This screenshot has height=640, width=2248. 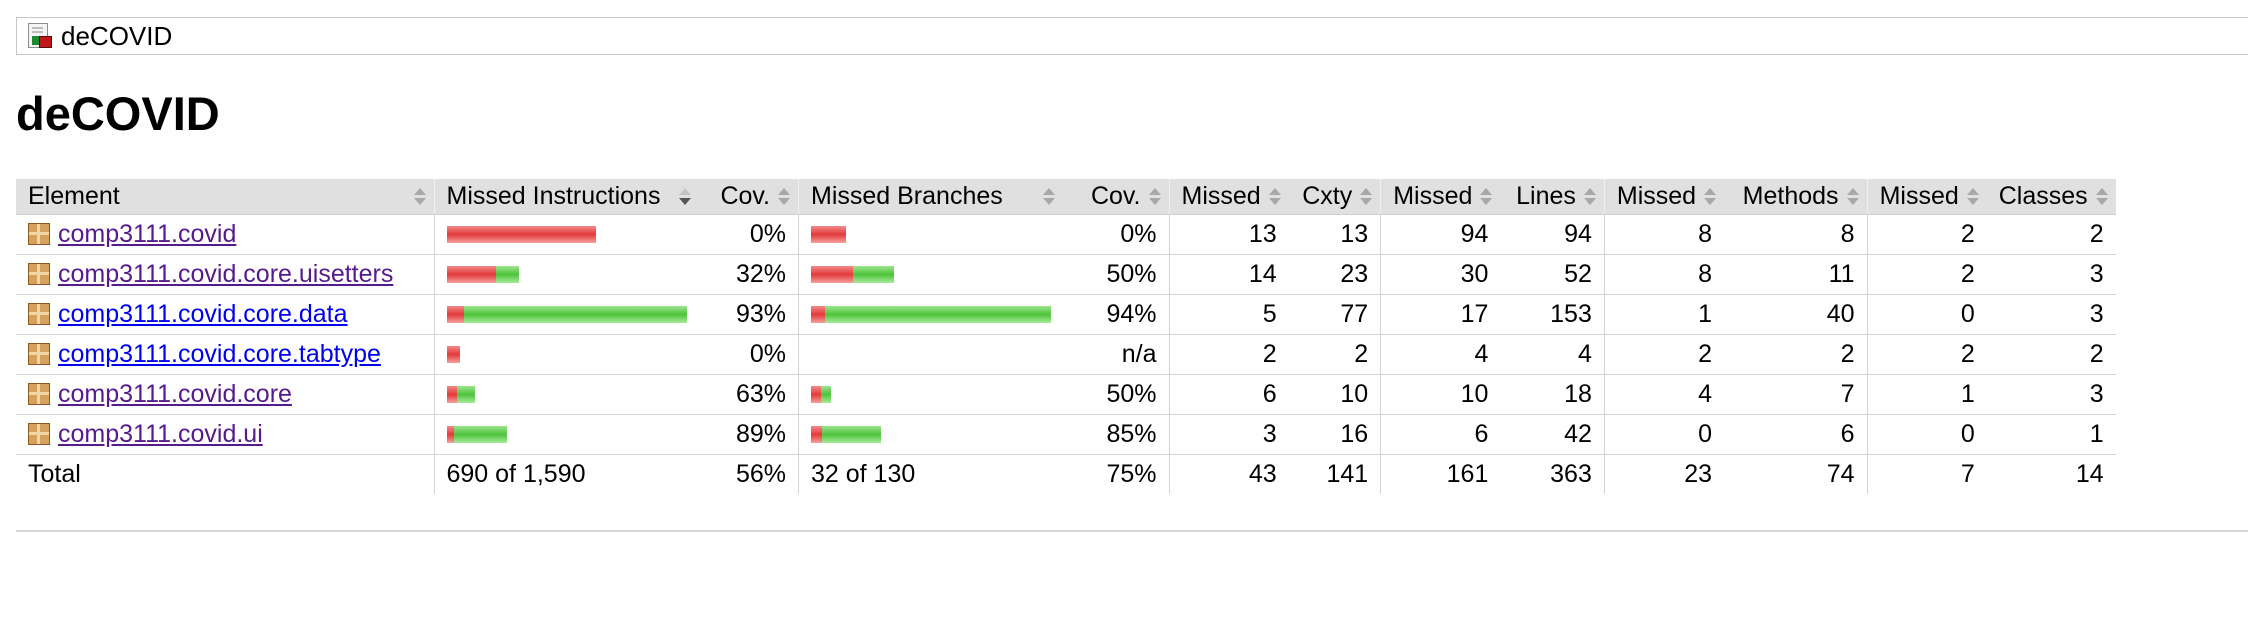 I want to click on total-instructions-cov: 56%, so click(x=760, y=473).